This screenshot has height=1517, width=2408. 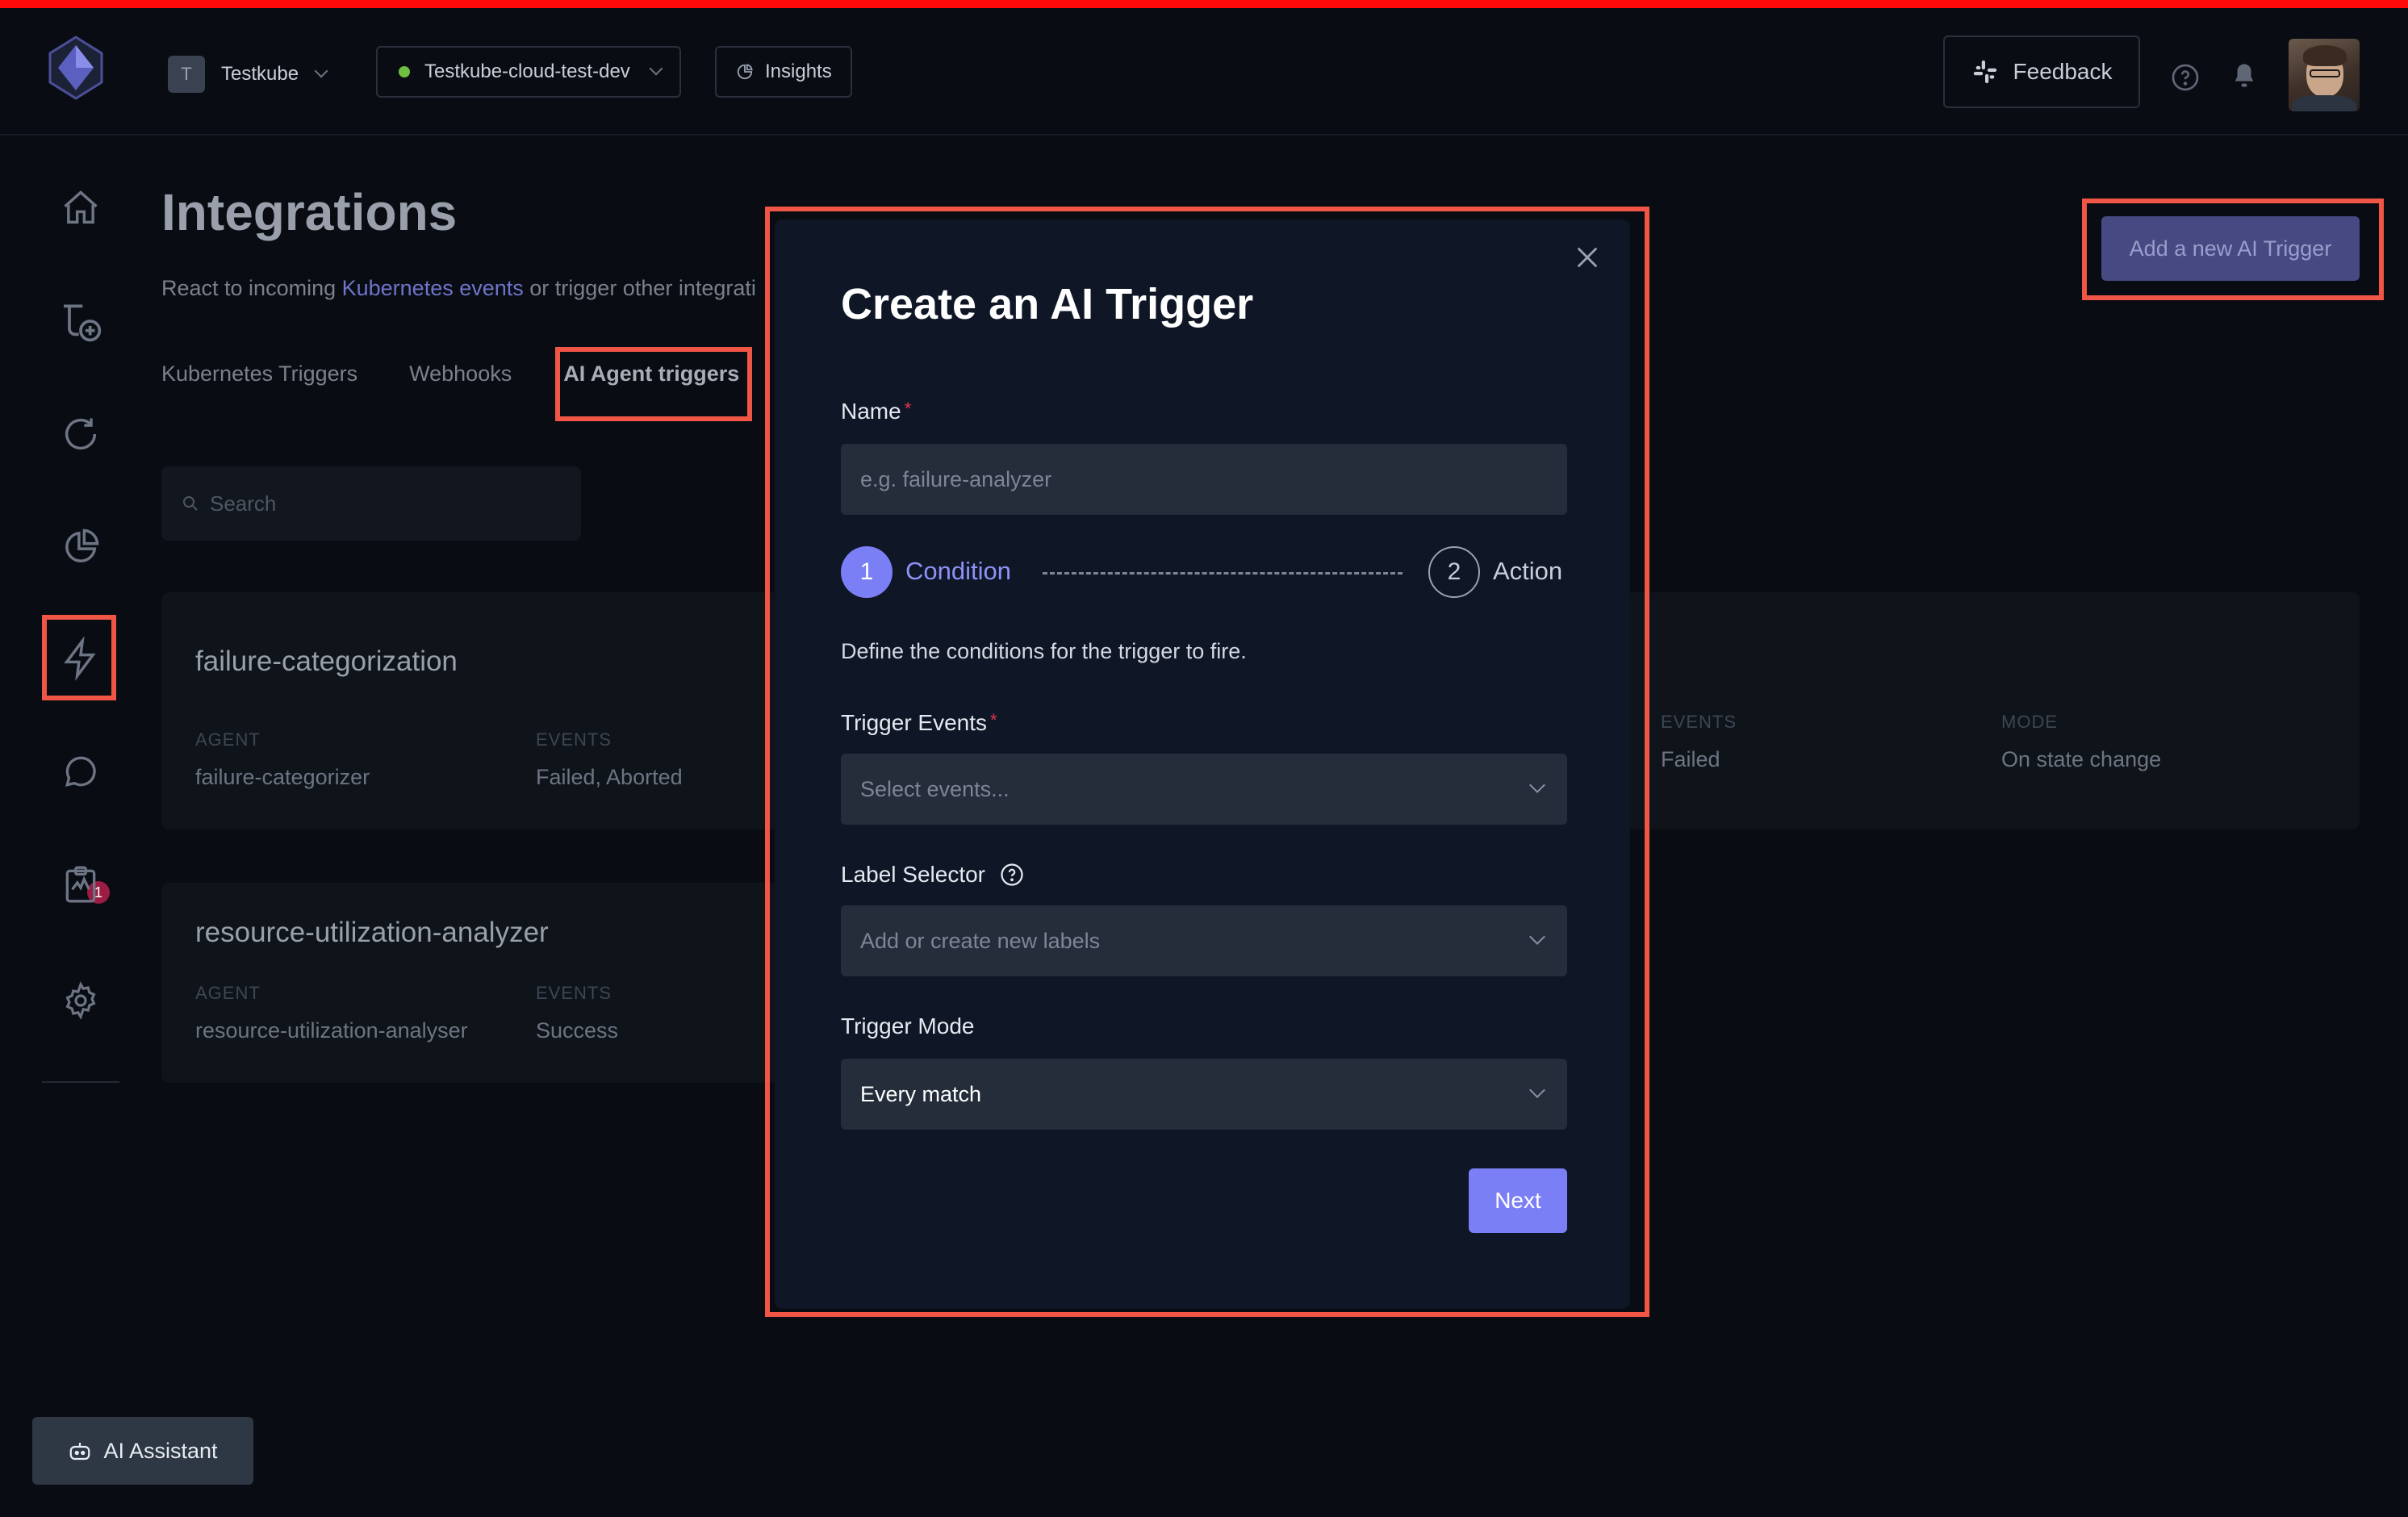 I want to click on kubernetes-events-link: Kubernetes events, so click(x=433, y=288).